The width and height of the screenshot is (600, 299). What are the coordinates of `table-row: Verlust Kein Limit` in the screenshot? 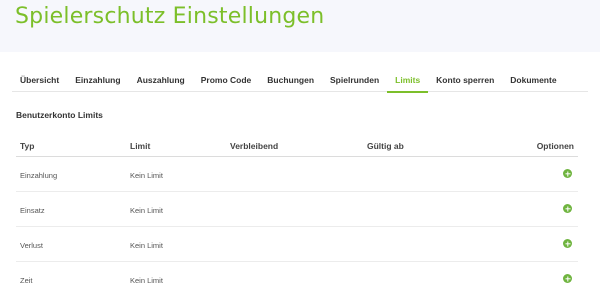 It's located at (297, 244).